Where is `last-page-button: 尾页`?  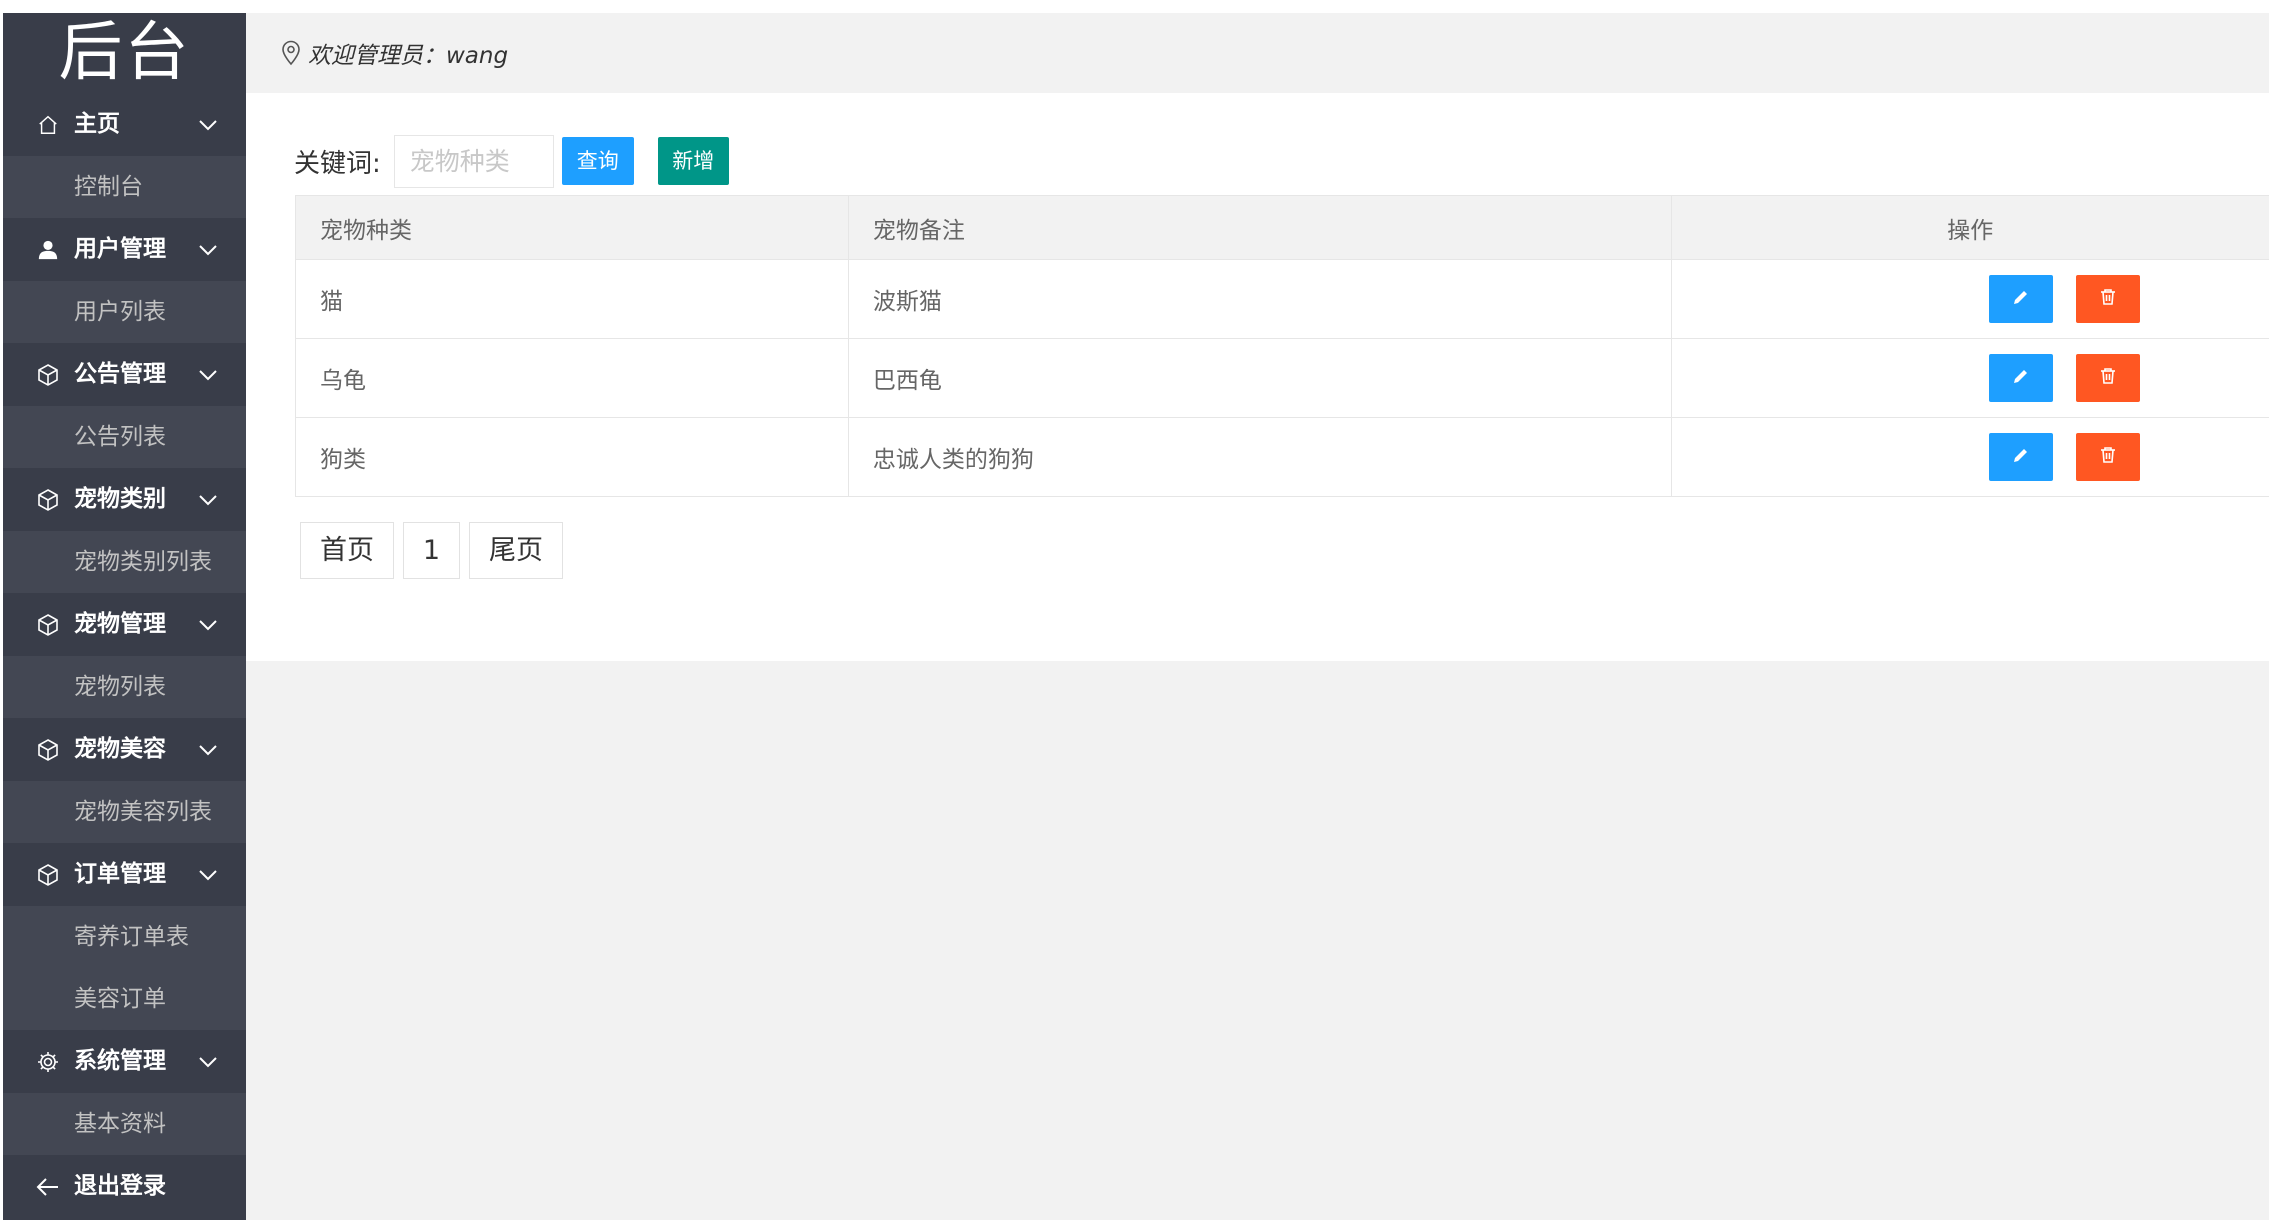
last-page-button: 尾页 is located at coordinates (516, 550).